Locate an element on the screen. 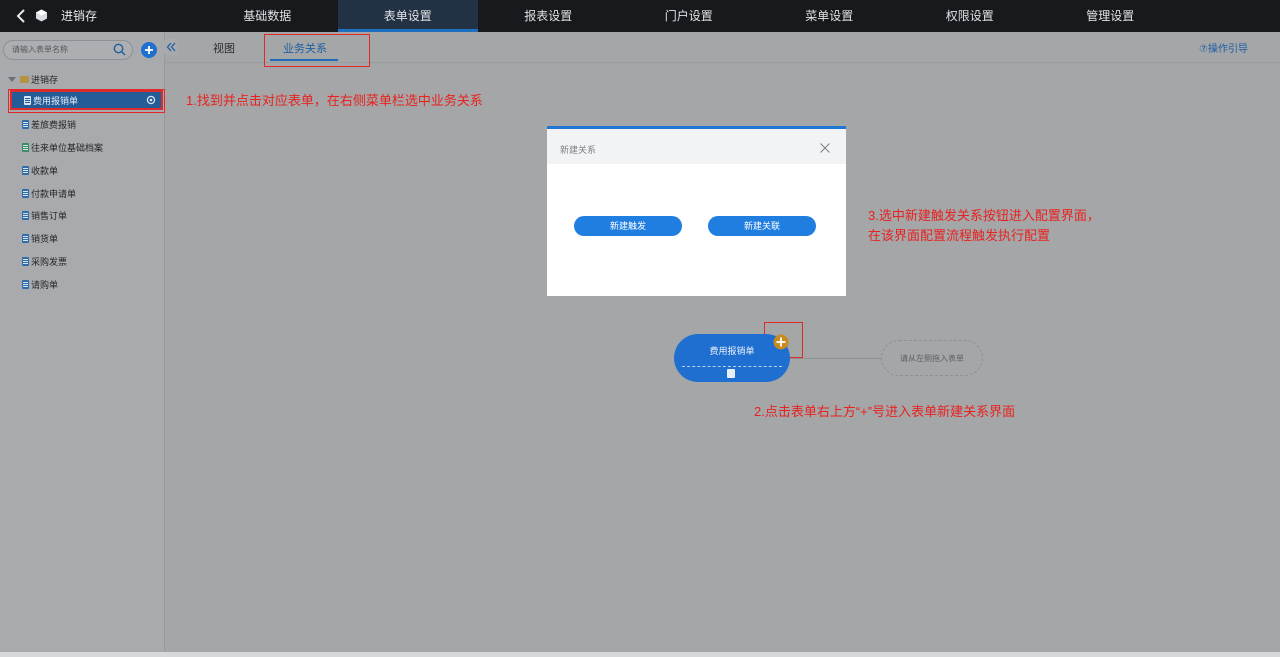 The height and width of the screenshot is (657, 1280). top-bar: 进销存 基础数据 表单设置 报表设置 门户设置 菜单设置 权限设置 管理设置 is located at coordinates (640, 16).